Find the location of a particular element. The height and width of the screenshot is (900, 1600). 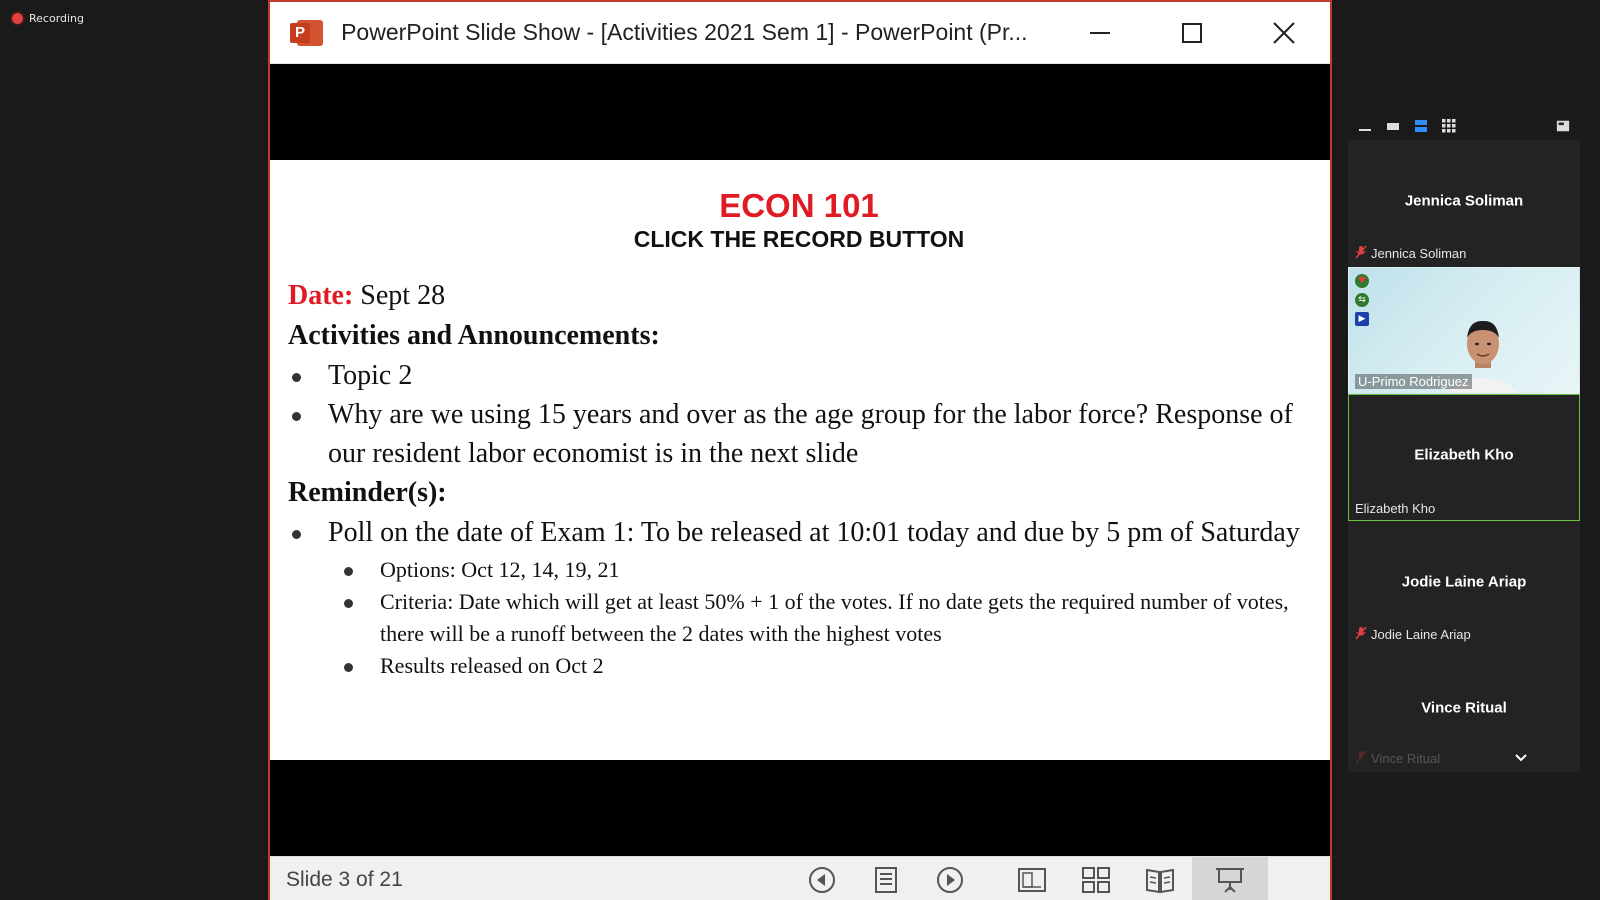

letterbox-bottom is located at coordinates (800, 808).